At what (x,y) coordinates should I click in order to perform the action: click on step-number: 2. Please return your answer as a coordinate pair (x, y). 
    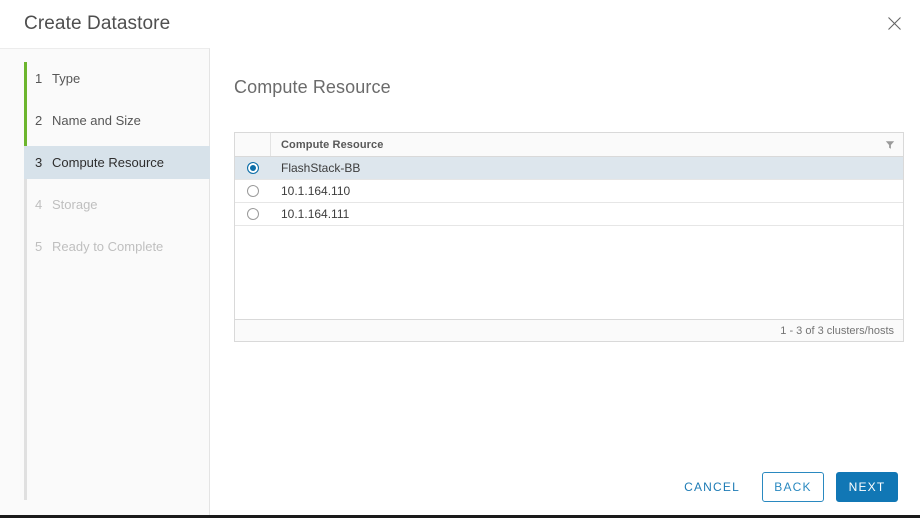
    Looking at the image, I should click on (39, 120).